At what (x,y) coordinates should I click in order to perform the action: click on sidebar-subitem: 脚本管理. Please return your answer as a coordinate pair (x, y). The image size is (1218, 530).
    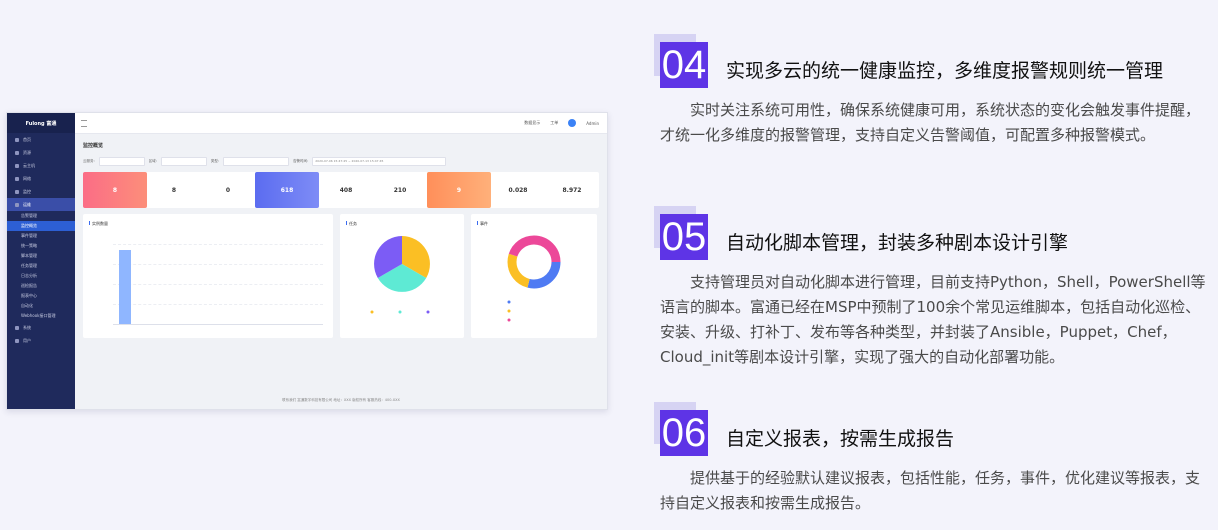
    Looking at the image, I should click on (41, 256).